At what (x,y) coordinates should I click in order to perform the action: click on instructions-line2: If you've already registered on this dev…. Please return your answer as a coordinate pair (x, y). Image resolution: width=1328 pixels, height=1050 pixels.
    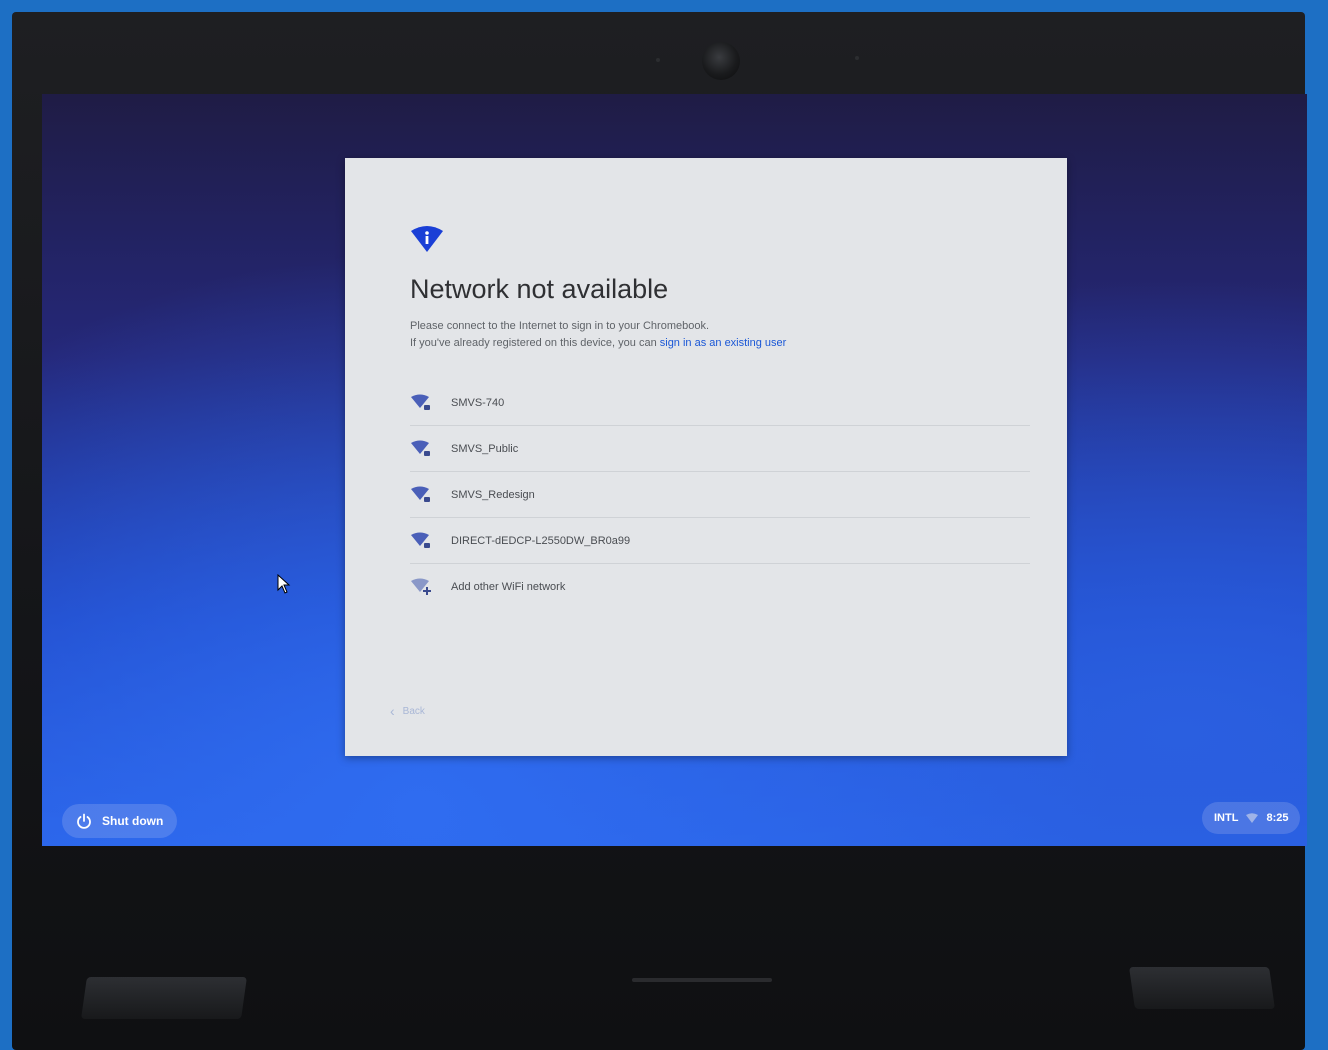
    Looking at the image, I should click on (690, 343).